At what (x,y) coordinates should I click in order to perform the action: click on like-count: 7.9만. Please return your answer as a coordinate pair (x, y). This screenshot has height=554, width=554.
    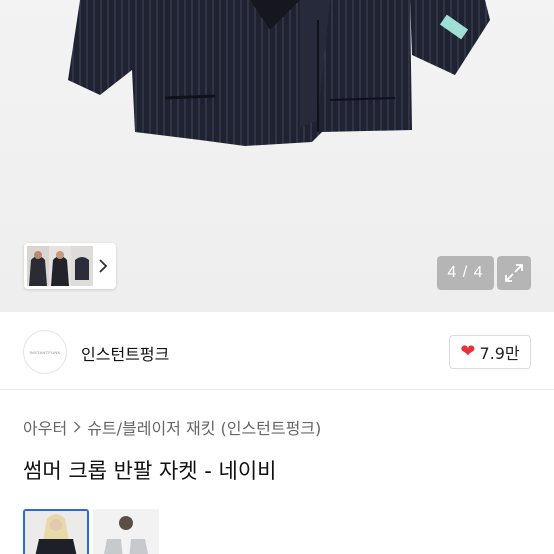
    Looking at the image, I should click on (499, 353).